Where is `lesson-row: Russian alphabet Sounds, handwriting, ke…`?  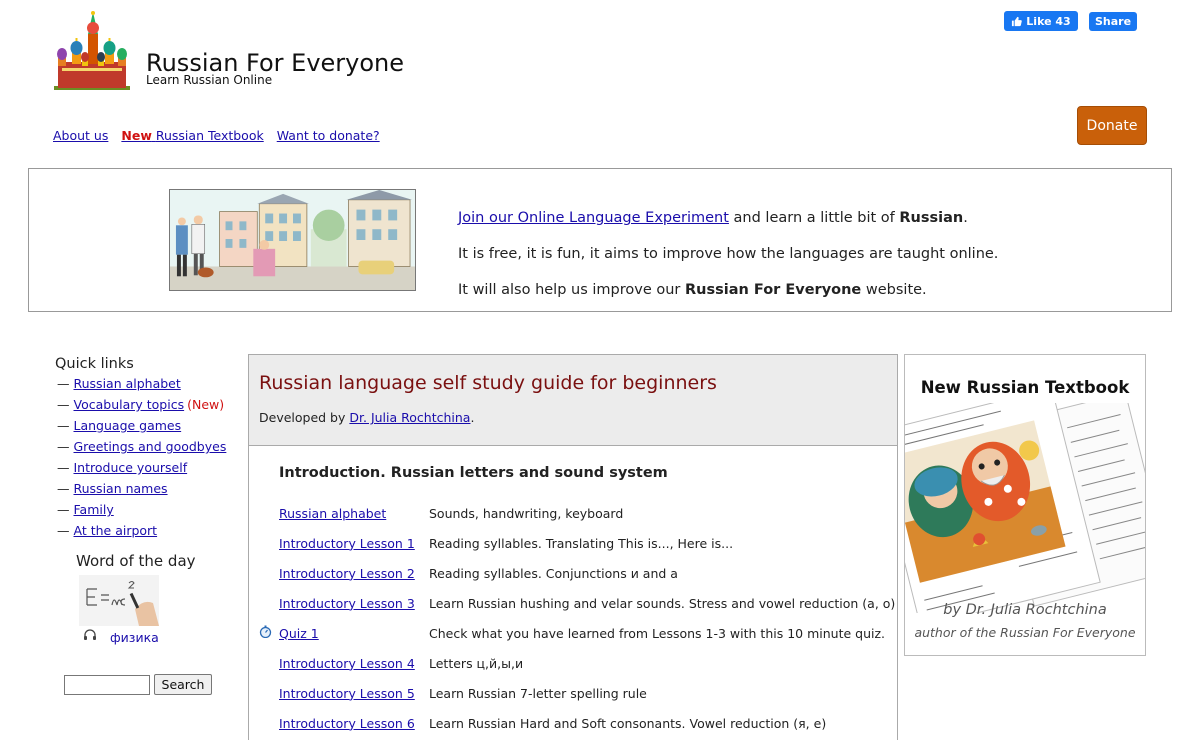
lesson-row: Russian alphabet Sounds, handwriting, ke… is located at coordinates (577, 513).